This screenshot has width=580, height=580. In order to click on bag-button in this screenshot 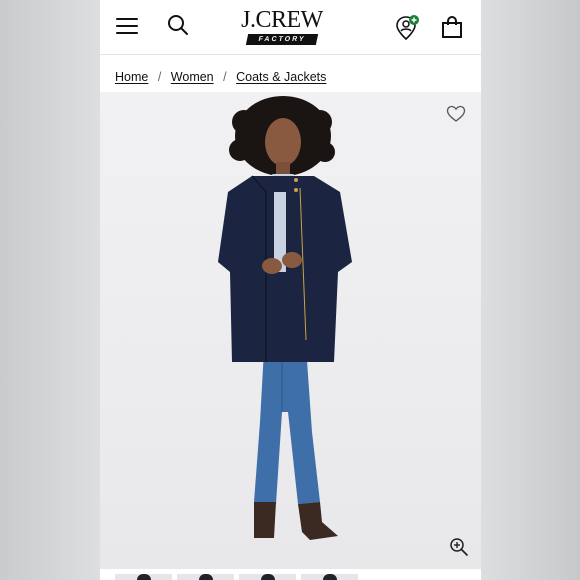, I will do `click(452, 27)`.